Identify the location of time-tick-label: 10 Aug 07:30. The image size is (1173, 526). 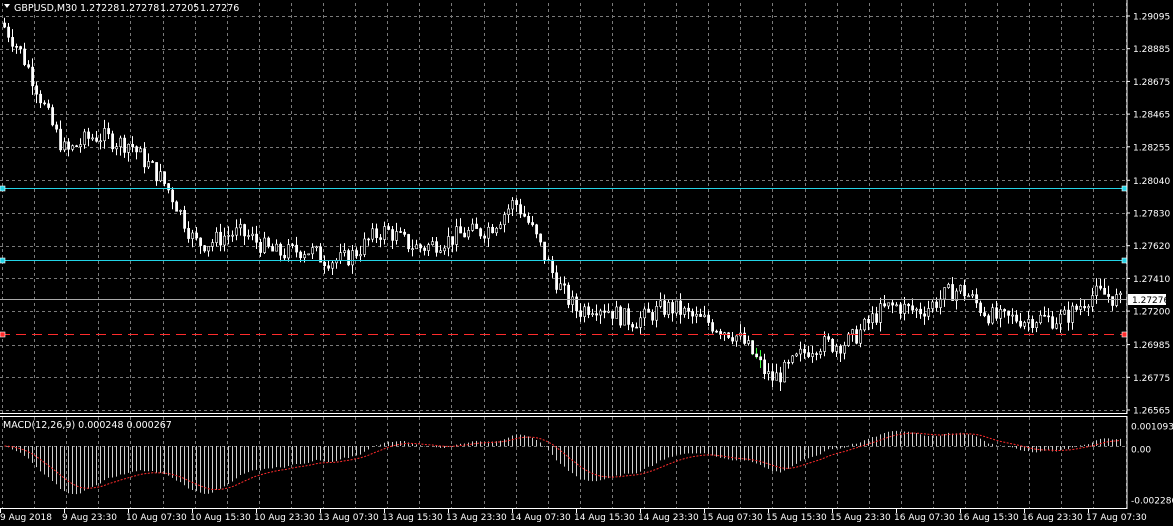
(156, 518).